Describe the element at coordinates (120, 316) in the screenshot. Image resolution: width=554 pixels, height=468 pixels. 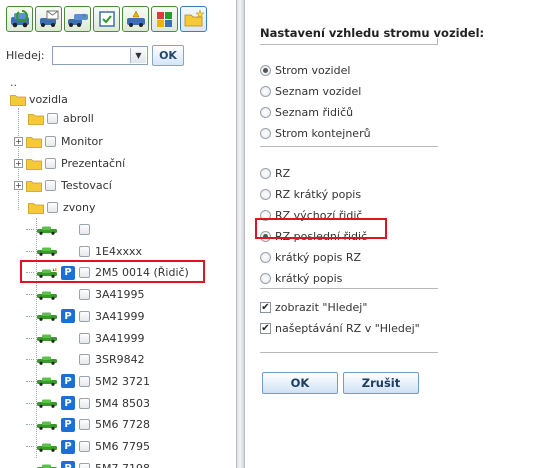
I see `vehicle-label: 3A41999` at that location.